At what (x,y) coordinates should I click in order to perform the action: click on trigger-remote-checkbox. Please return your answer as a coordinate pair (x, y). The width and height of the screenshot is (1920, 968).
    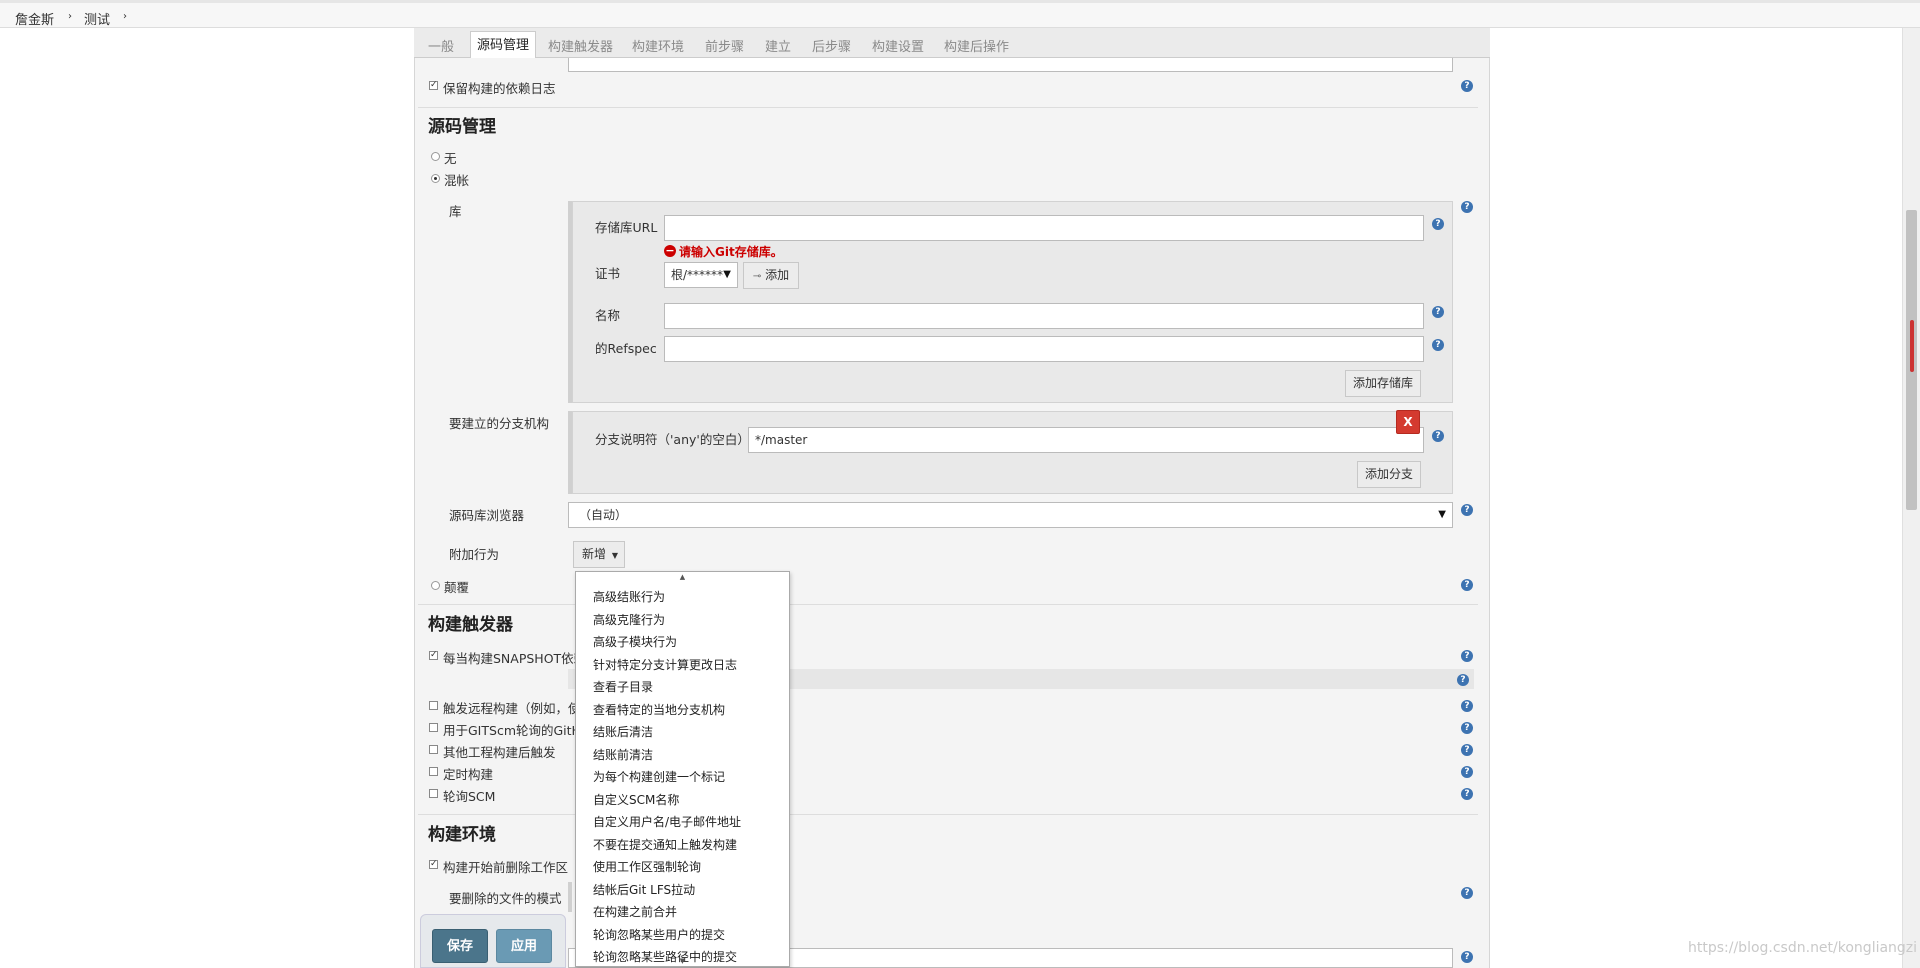
    Looking at the image, I should click on (433, 705).